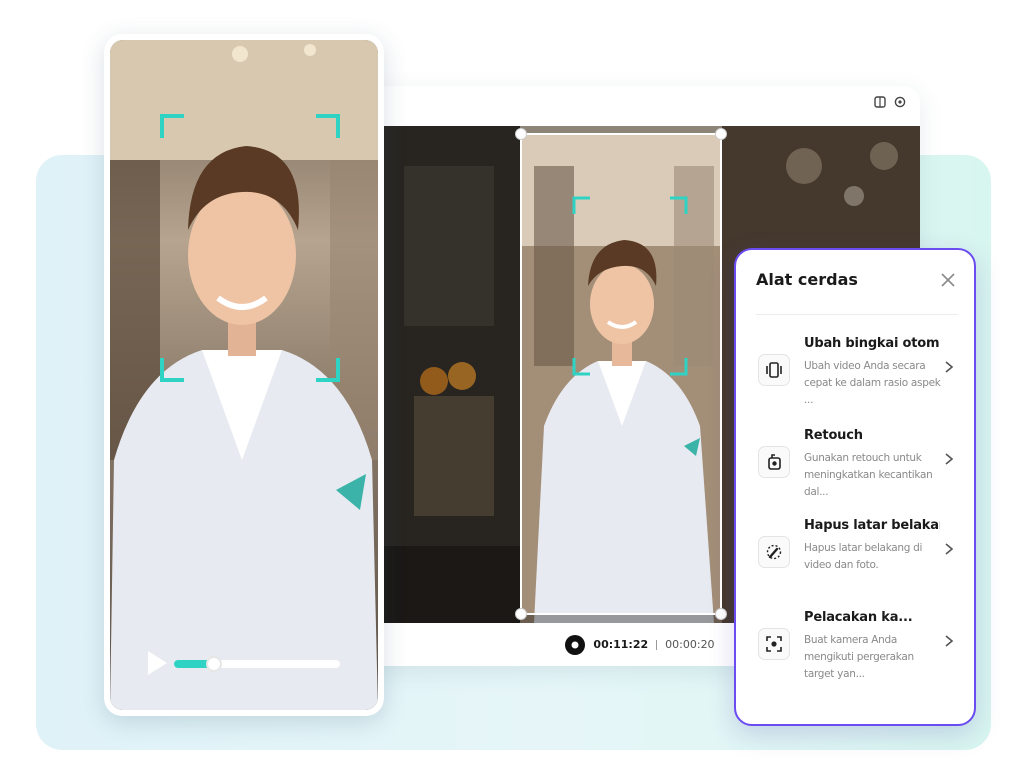 Image resolution: width=1024 pixels, height=768 pixels. Describe the element at coordinates (621, 644) in the screenshot. I see `current-timecode: 00:11:22` at that location.